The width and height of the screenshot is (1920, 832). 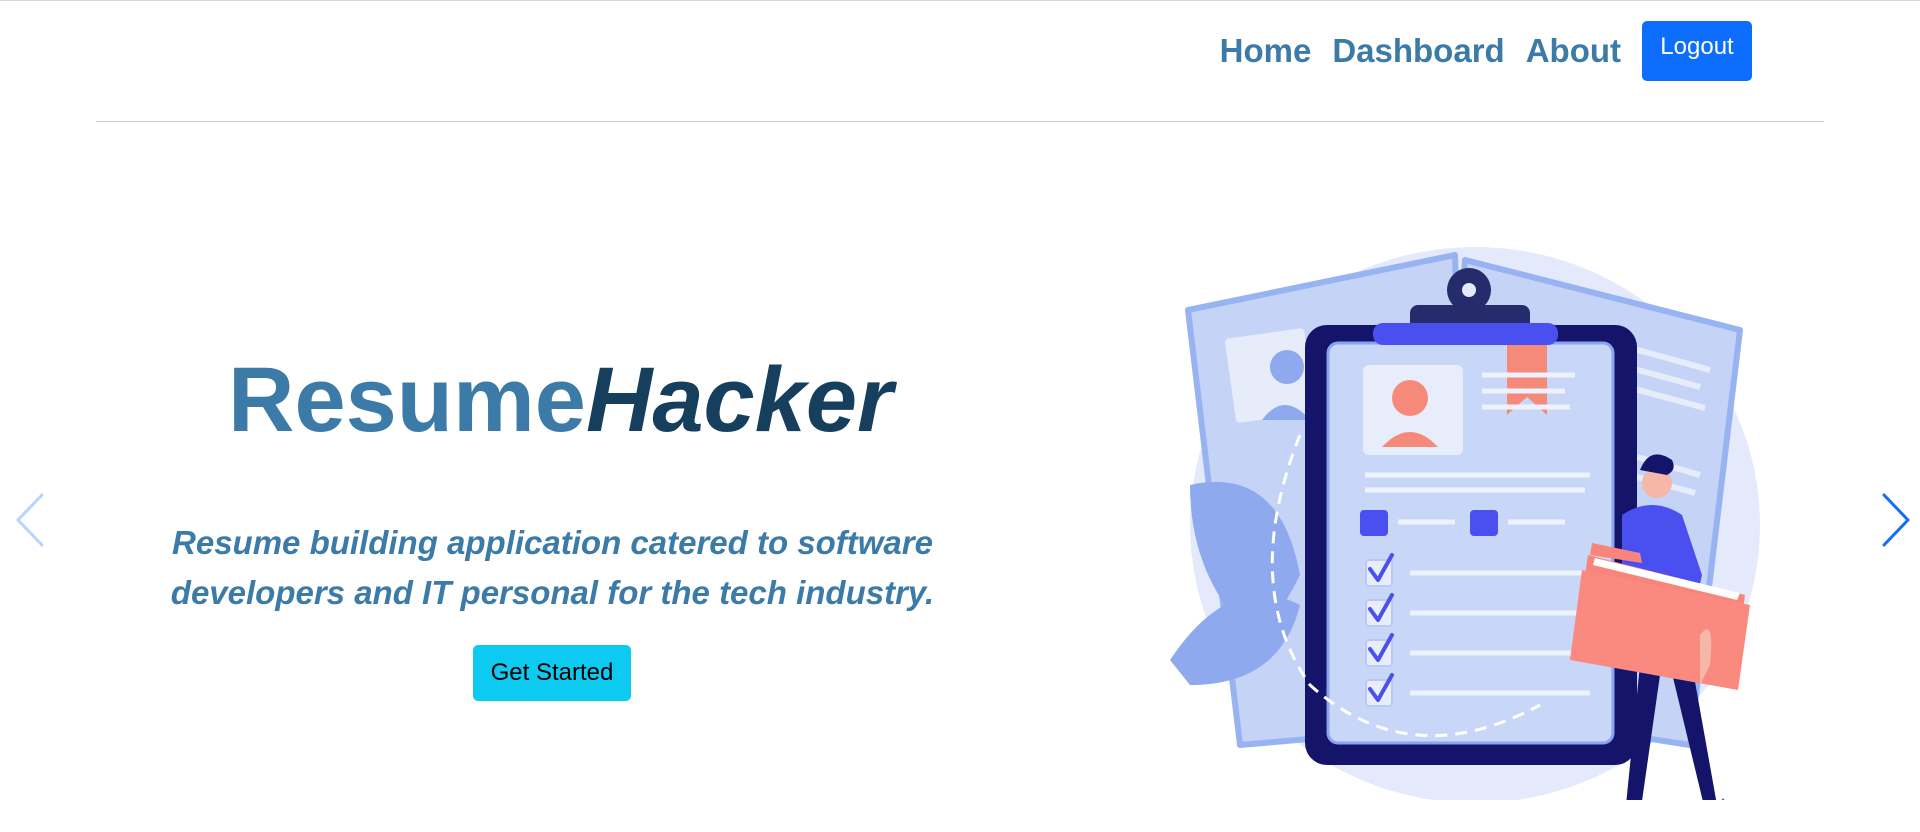 I want to click on nav-link-about: About, so click(x=1573, y=51).